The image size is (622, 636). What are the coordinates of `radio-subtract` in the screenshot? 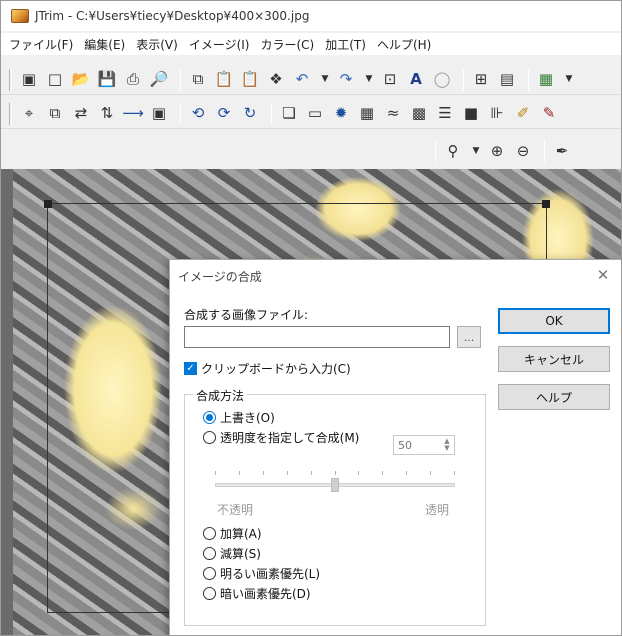 It's located at (209, 553).